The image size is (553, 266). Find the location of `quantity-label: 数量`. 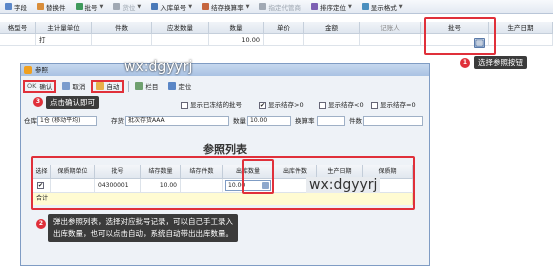

quantity-label: 数量 is located at coordinates (239, 121).